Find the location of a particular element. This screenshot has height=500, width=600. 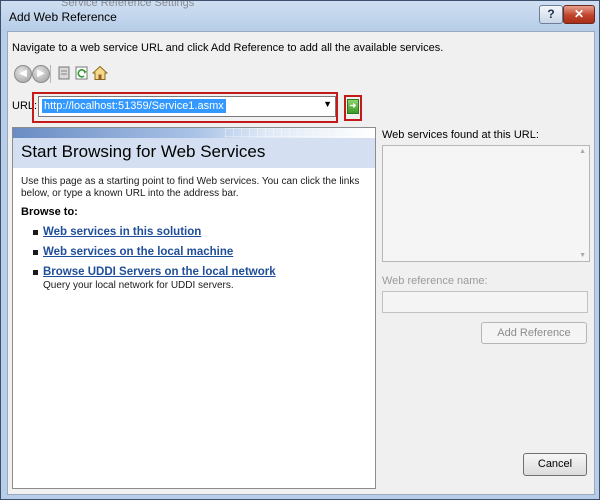

dialog-title: Add Web Reference is located at coordinates (63, 17).